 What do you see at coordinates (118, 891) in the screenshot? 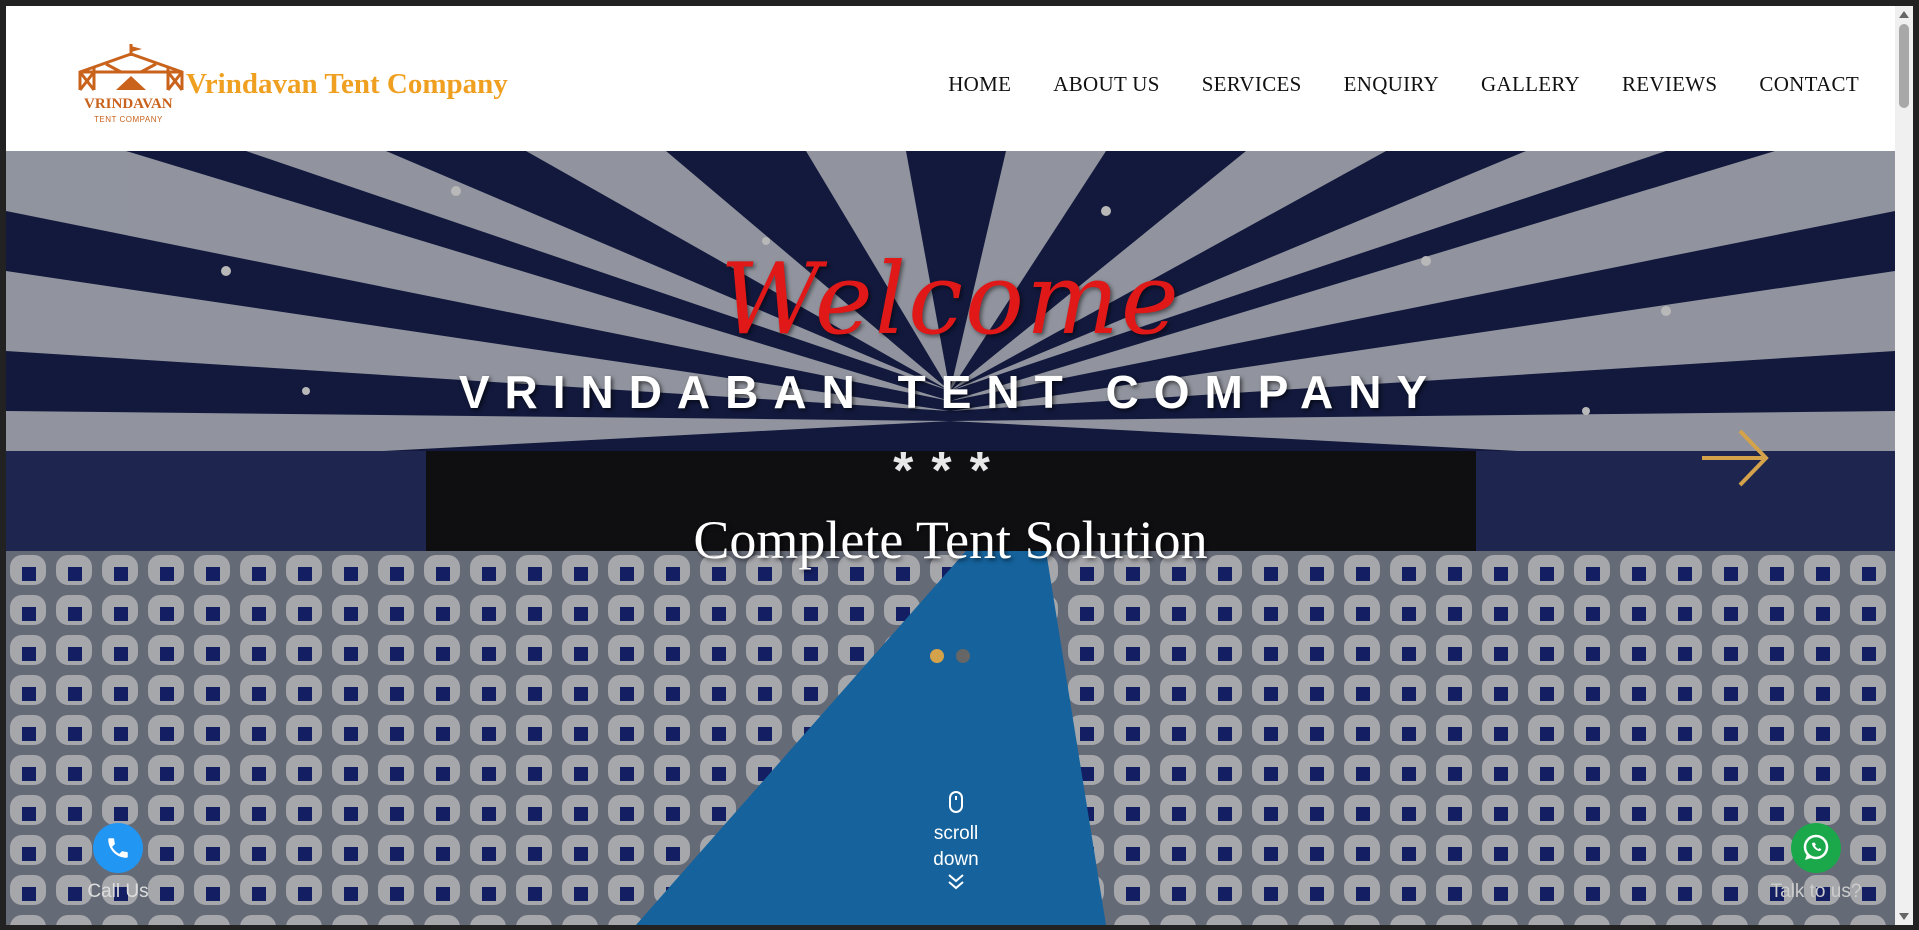
I see `call-us-label: Call Us` at bounding box center [118, 891].